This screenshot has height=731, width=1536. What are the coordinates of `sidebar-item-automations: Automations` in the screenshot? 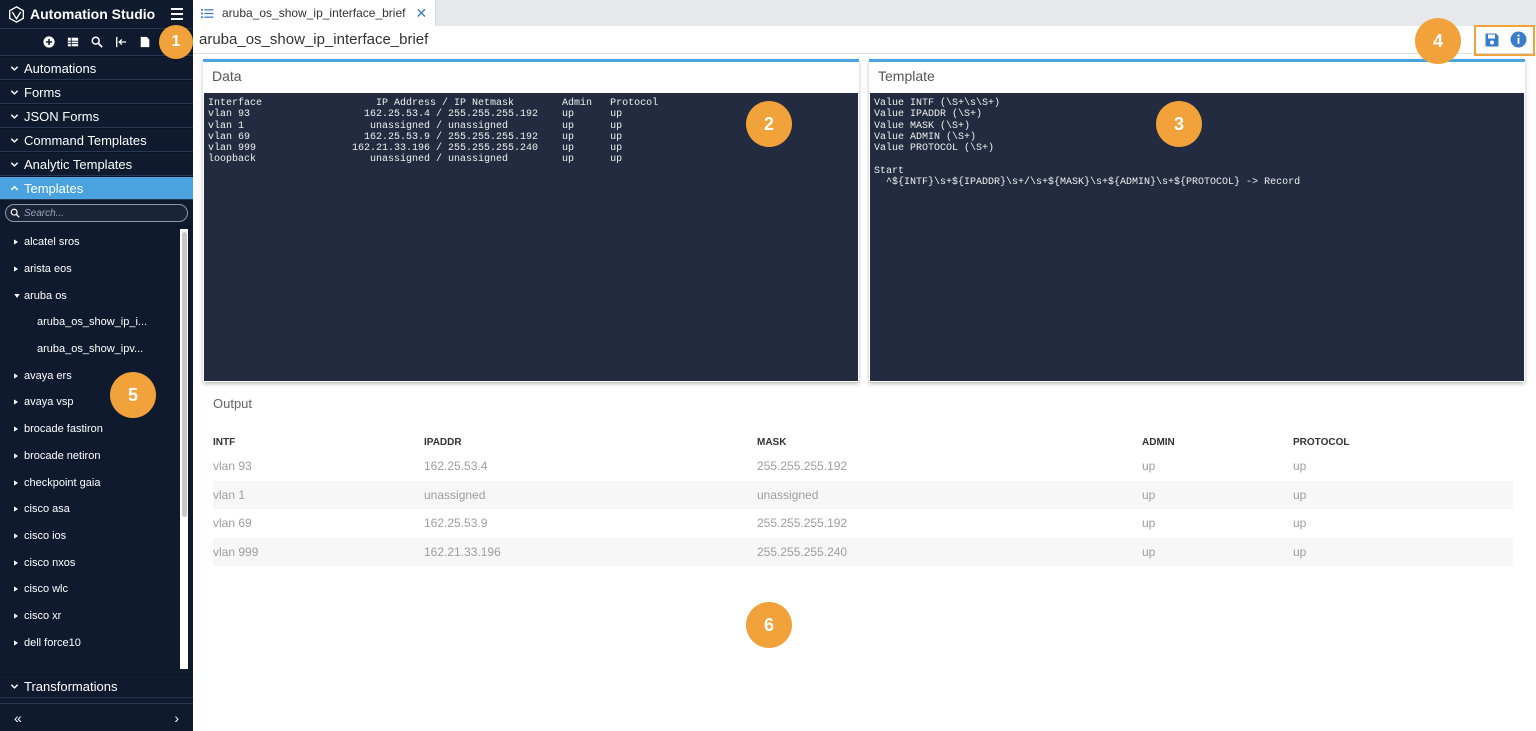 It's located at (96, 68).